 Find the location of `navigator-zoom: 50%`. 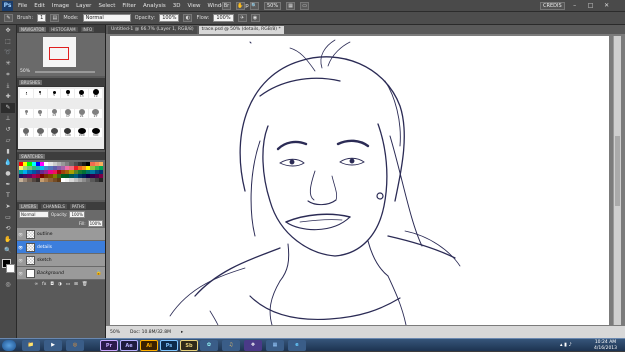

navigator-zoom: 50% is located at coordinates (25, 71).